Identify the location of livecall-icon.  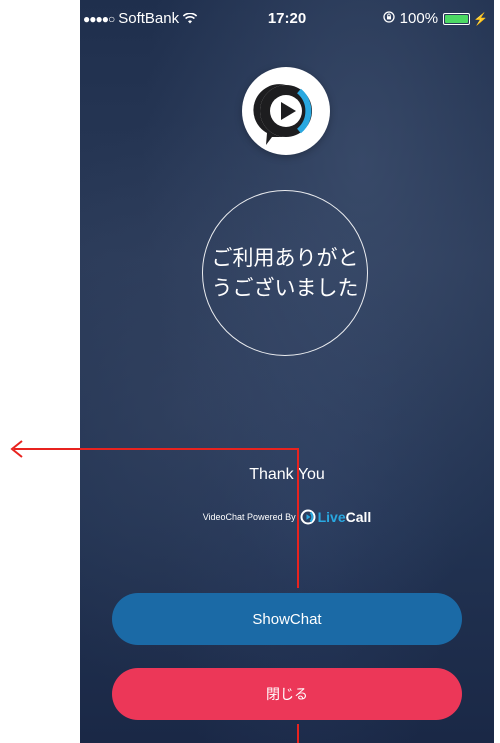
(308, 517).